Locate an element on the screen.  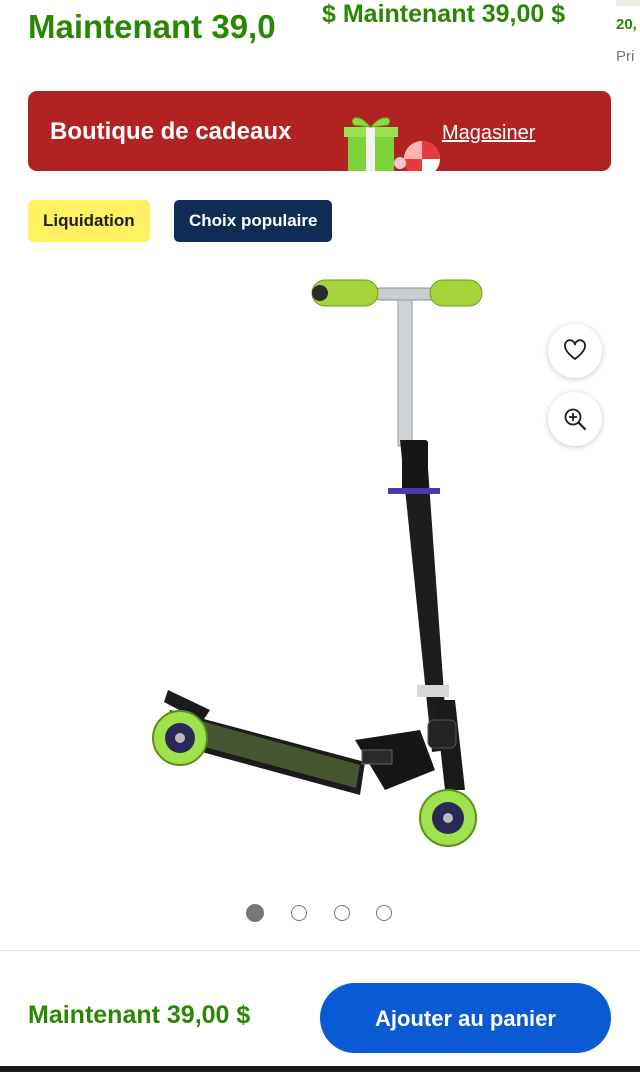
heart-icon is located at coordinates (575, 349).